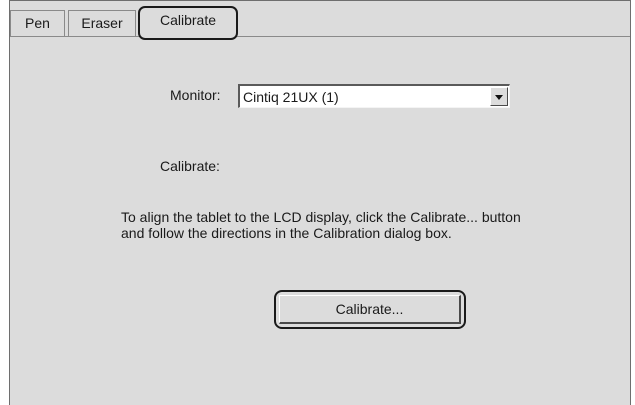 This screenshot has width=635, height=405. Describe the element at coordinates (374, 96) in the screenshot. I see `monitor-dropdown: Cintiq 21UX (1)` at that location.